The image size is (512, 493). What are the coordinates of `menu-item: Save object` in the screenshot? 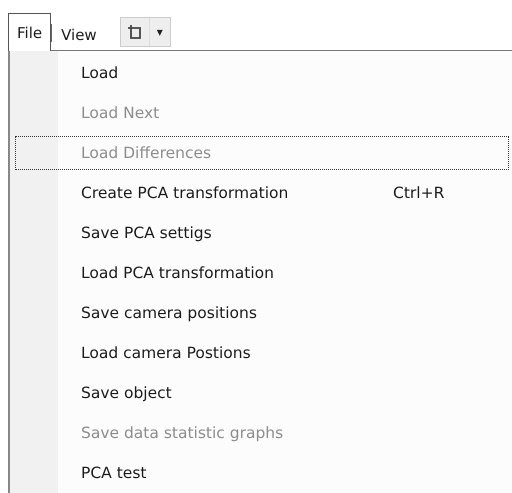 It's located at (285, 393).